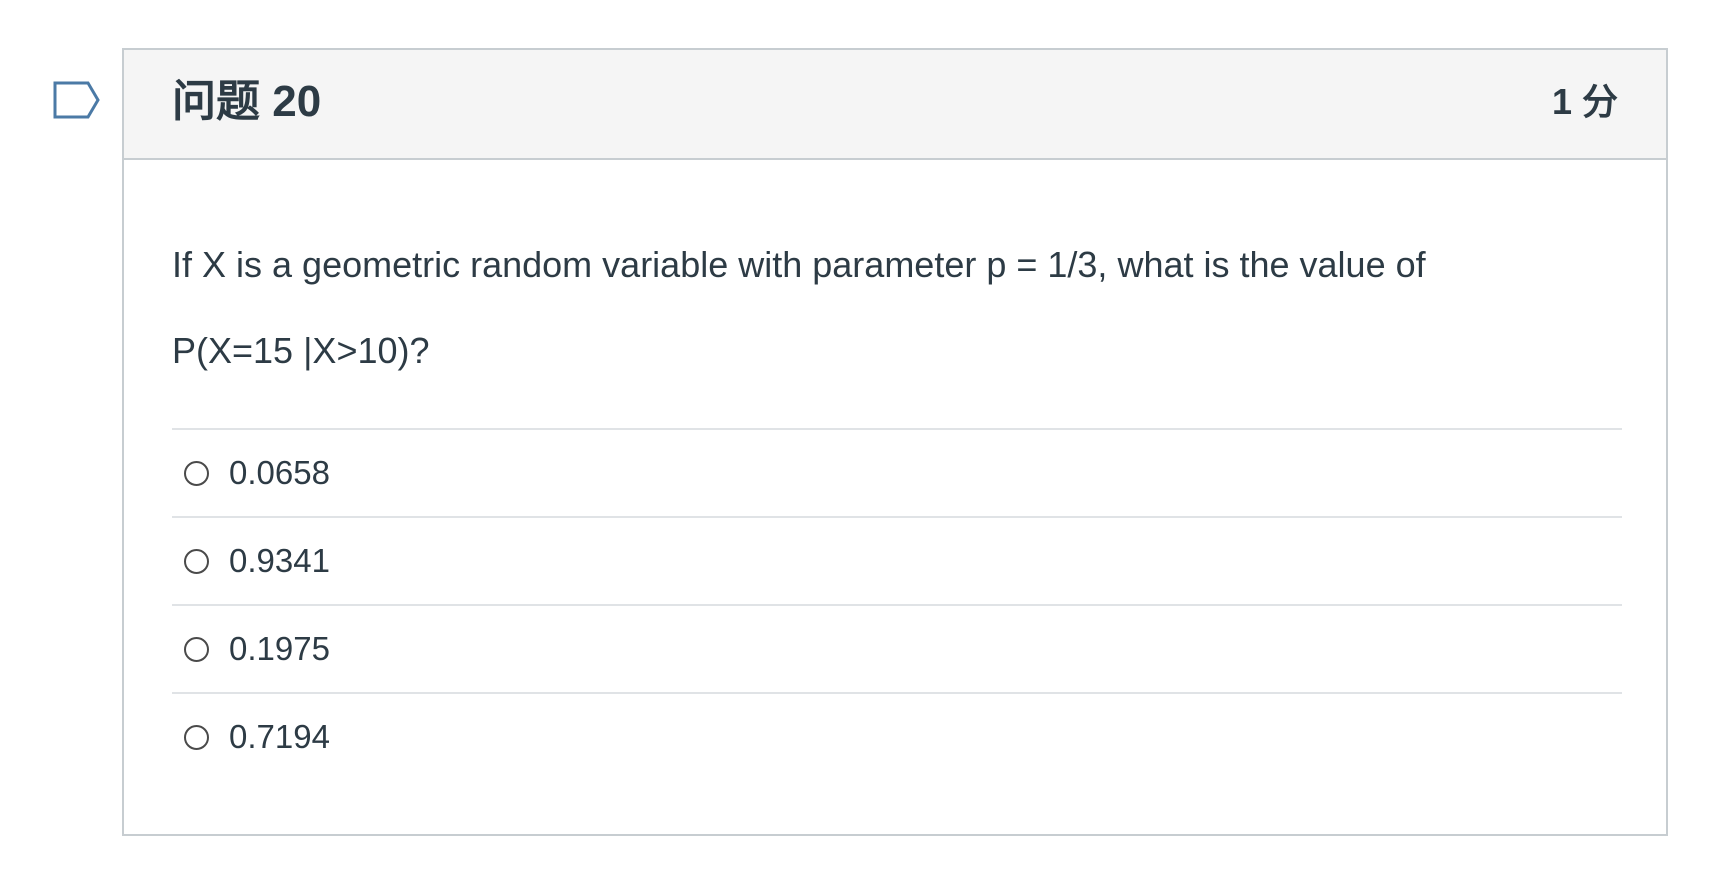 The height and width of the screenshot is (870, 1714). I want to click on answer-label: 0.0658, so click(279, 472).